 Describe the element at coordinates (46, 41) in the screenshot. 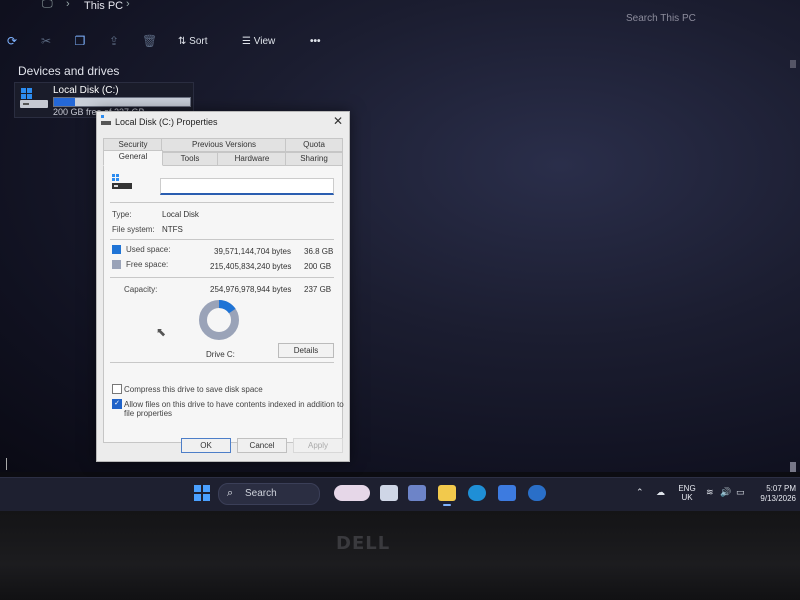

I see `cut-icon: ✂` at that location.